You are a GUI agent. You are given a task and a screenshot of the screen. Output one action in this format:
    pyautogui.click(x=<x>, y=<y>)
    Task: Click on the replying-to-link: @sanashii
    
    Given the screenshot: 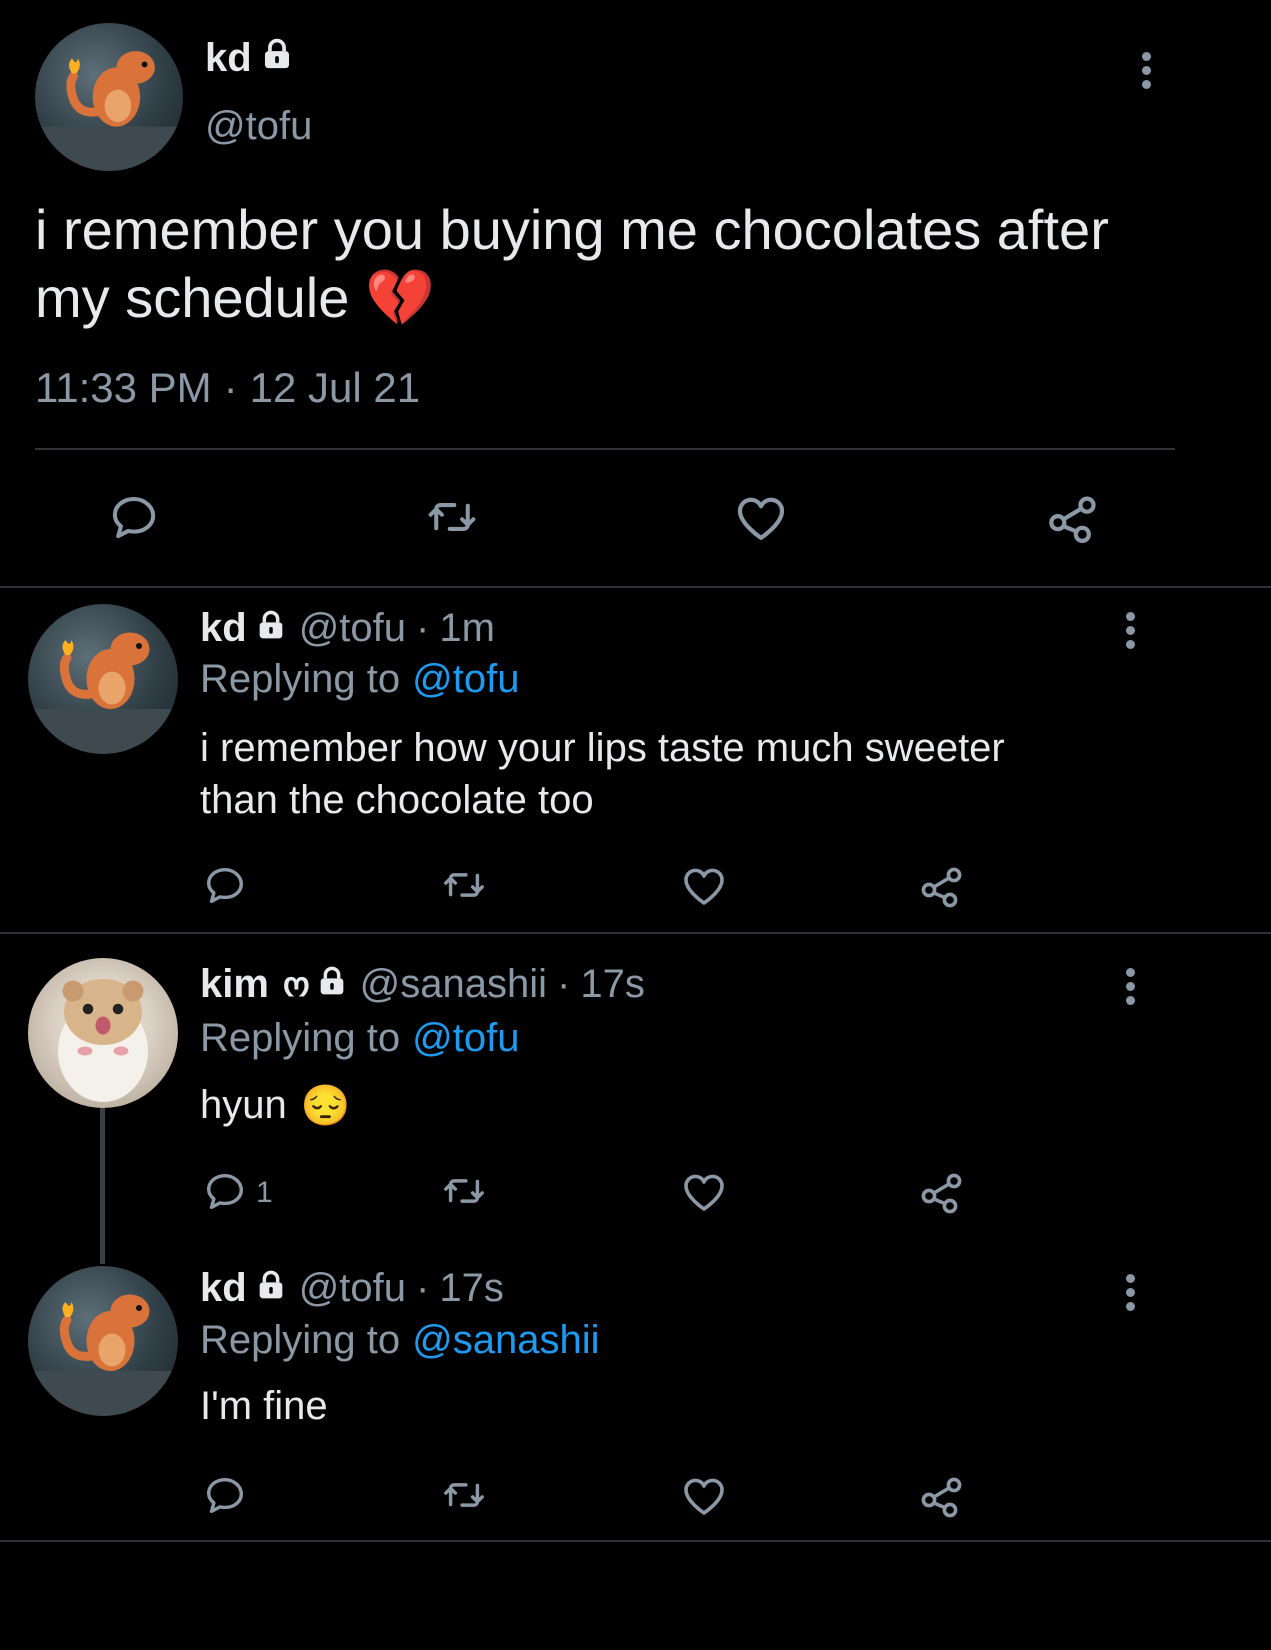 What is the action you would take?
    pyautogui.click(x=505, y=1340)
    